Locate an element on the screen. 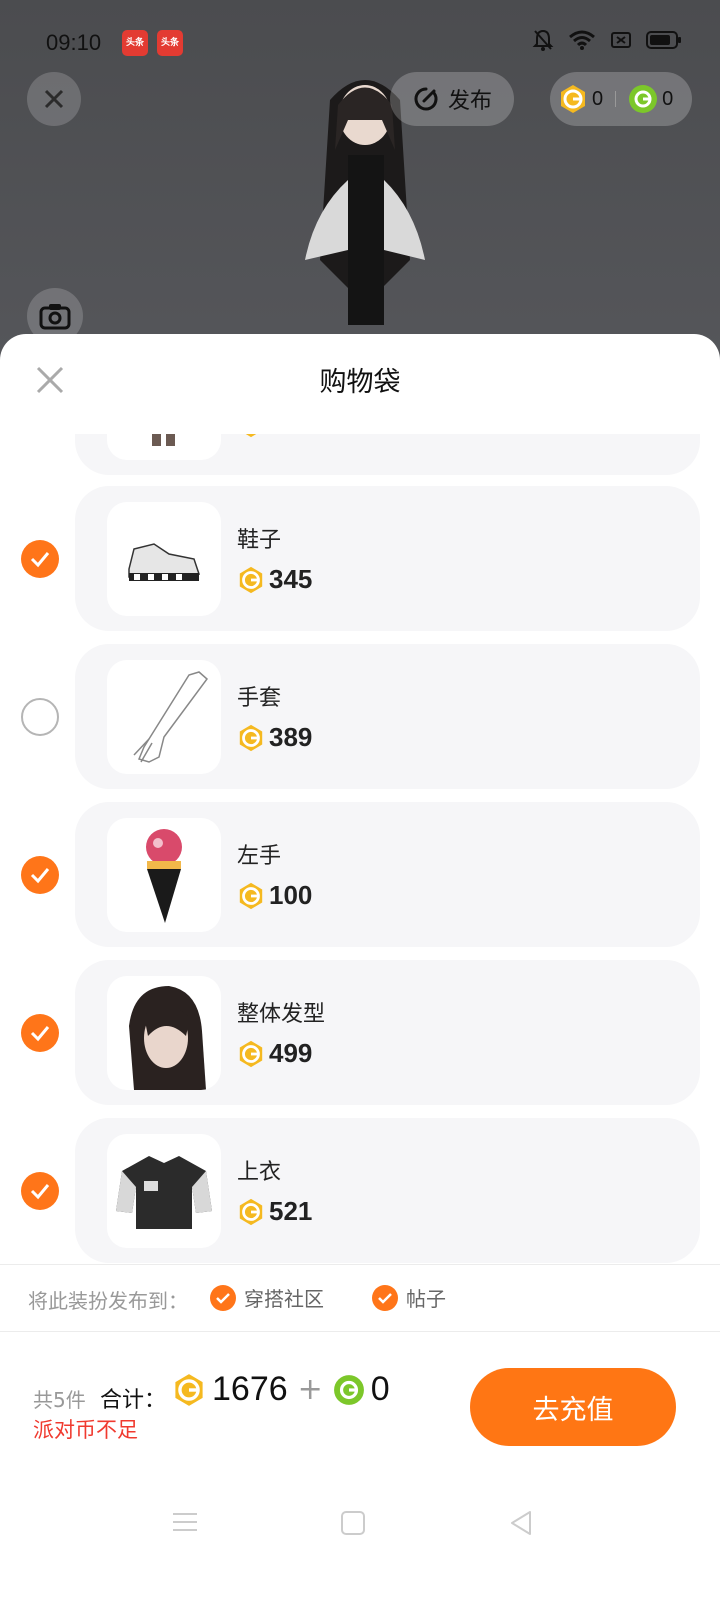  item-price-value: 521 is located at coordinates (291, 1211).